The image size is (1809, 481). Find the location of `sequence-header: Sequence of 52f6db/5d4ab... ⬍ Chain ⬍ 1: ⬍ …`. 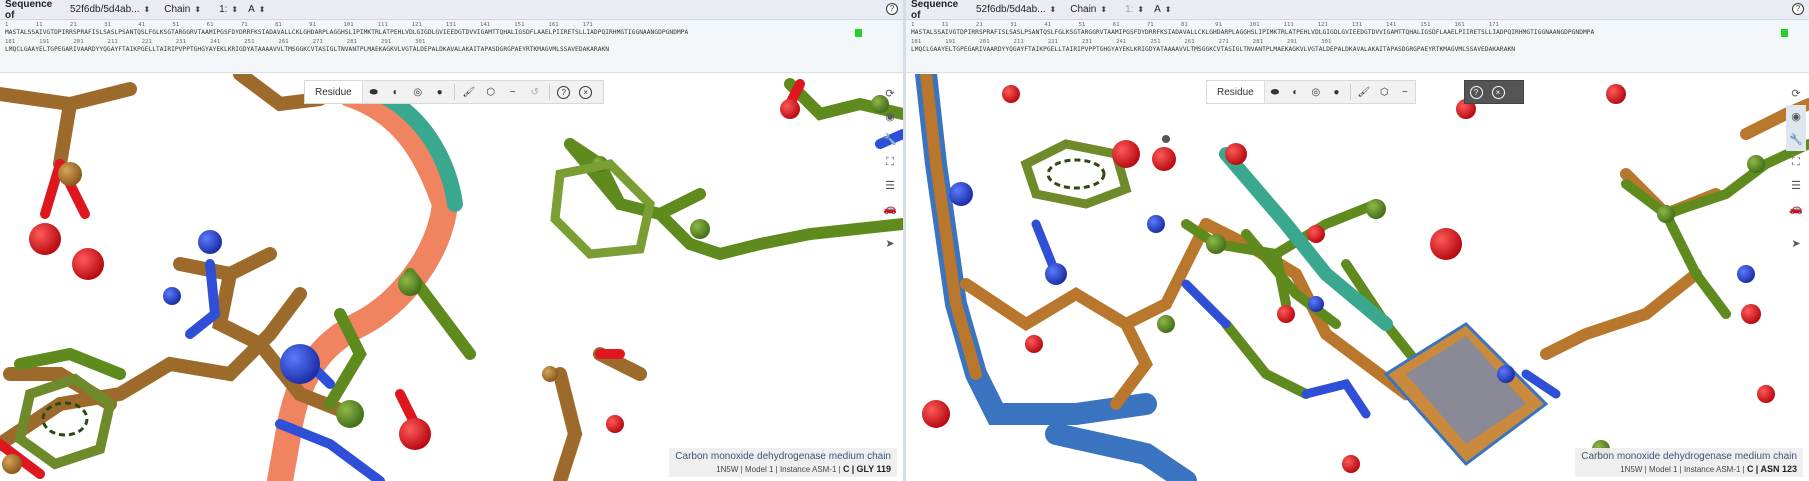

sequence-header: Sequence of 52f6db/5d4ab... ⬍ Chain ⬍ 1: ⬍ … is located at coordinates (1357, 10).